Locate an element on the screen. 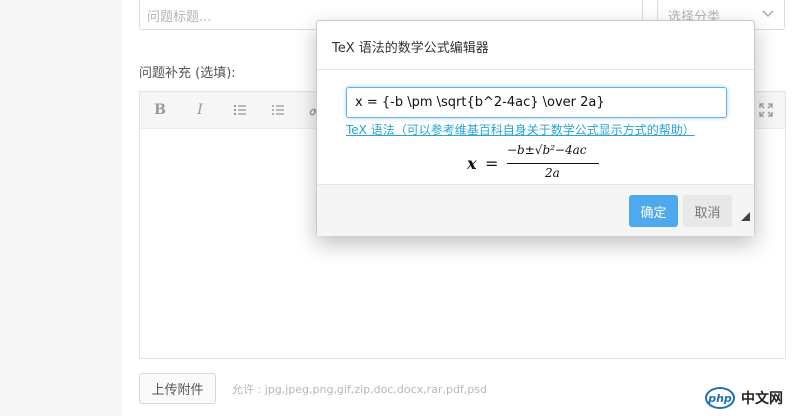 The width and height of the screenshot is (800, 416). logo-text: php is located at coordinates (720, 398).